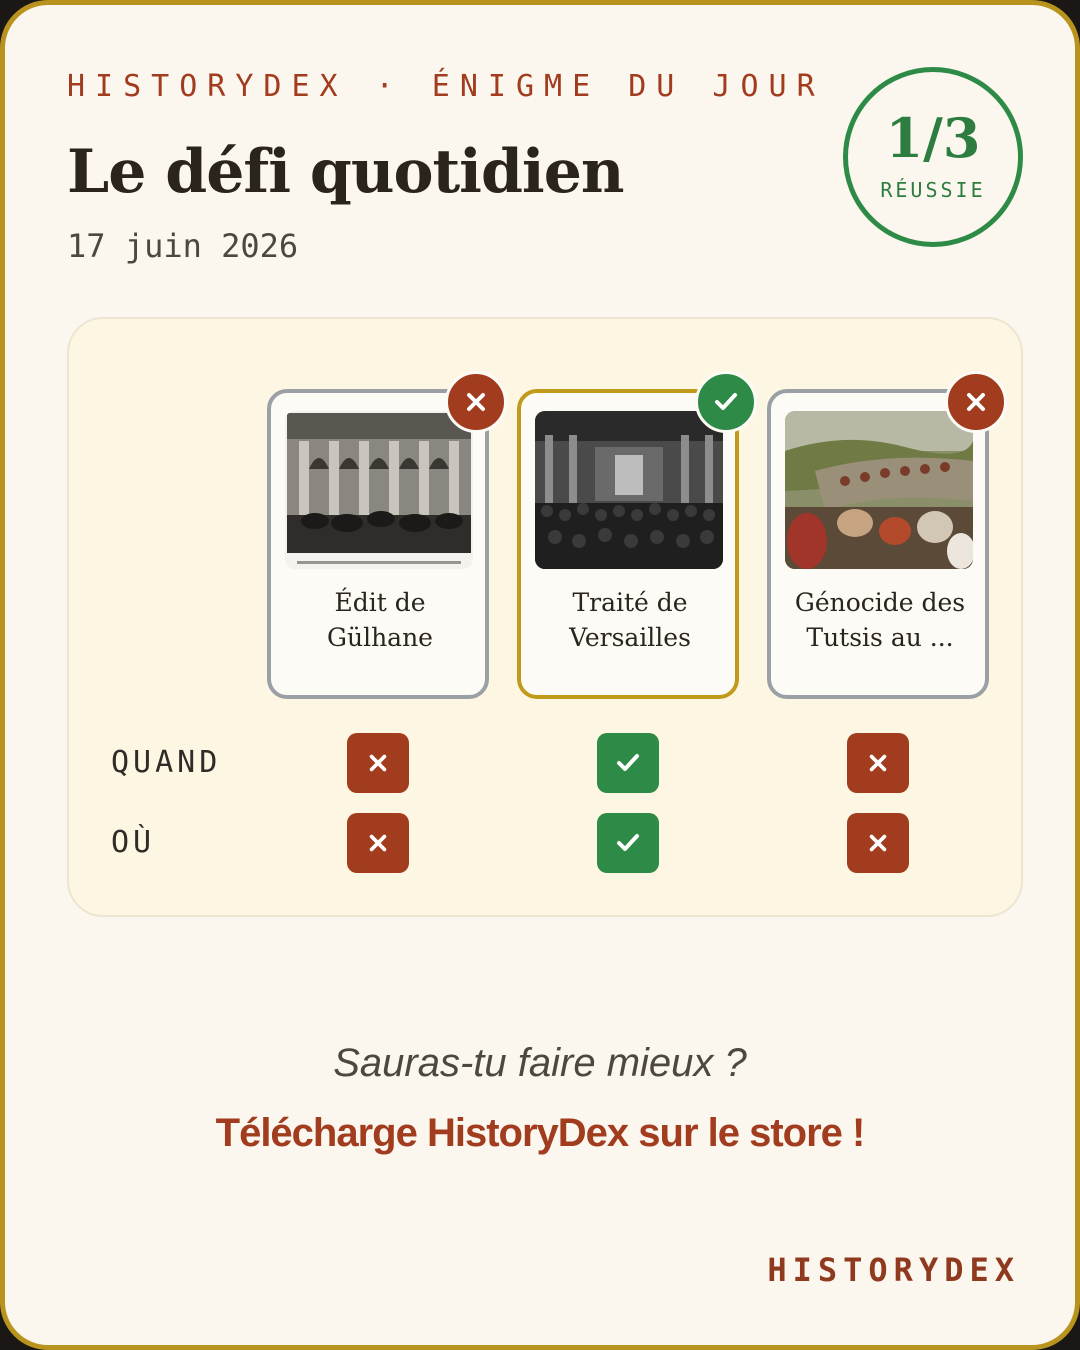  What do you see at coordinates (446, 86) in the screenshot?
I see `kicker-label: HISTORYDEX · ÉNIGME DU JOUR` at bounding box center [446, 86].